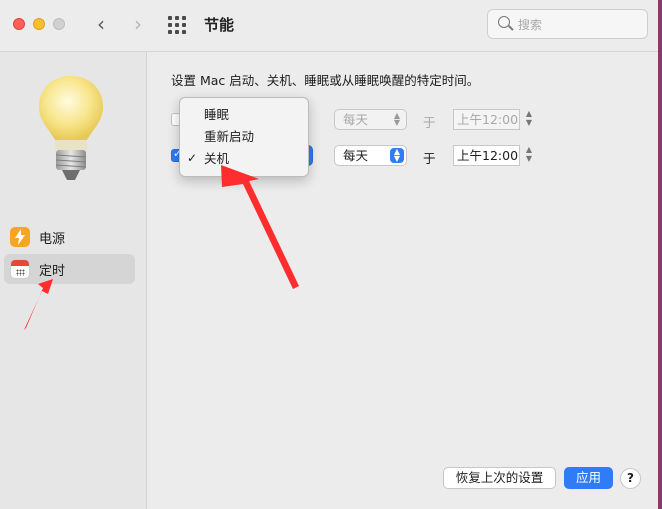 Image resolution: width=662 pixels, height=509 pixels. Describe the element at coordinates (217, 158) in the screenshot. I see `menu-item-label: 关机` at that location.